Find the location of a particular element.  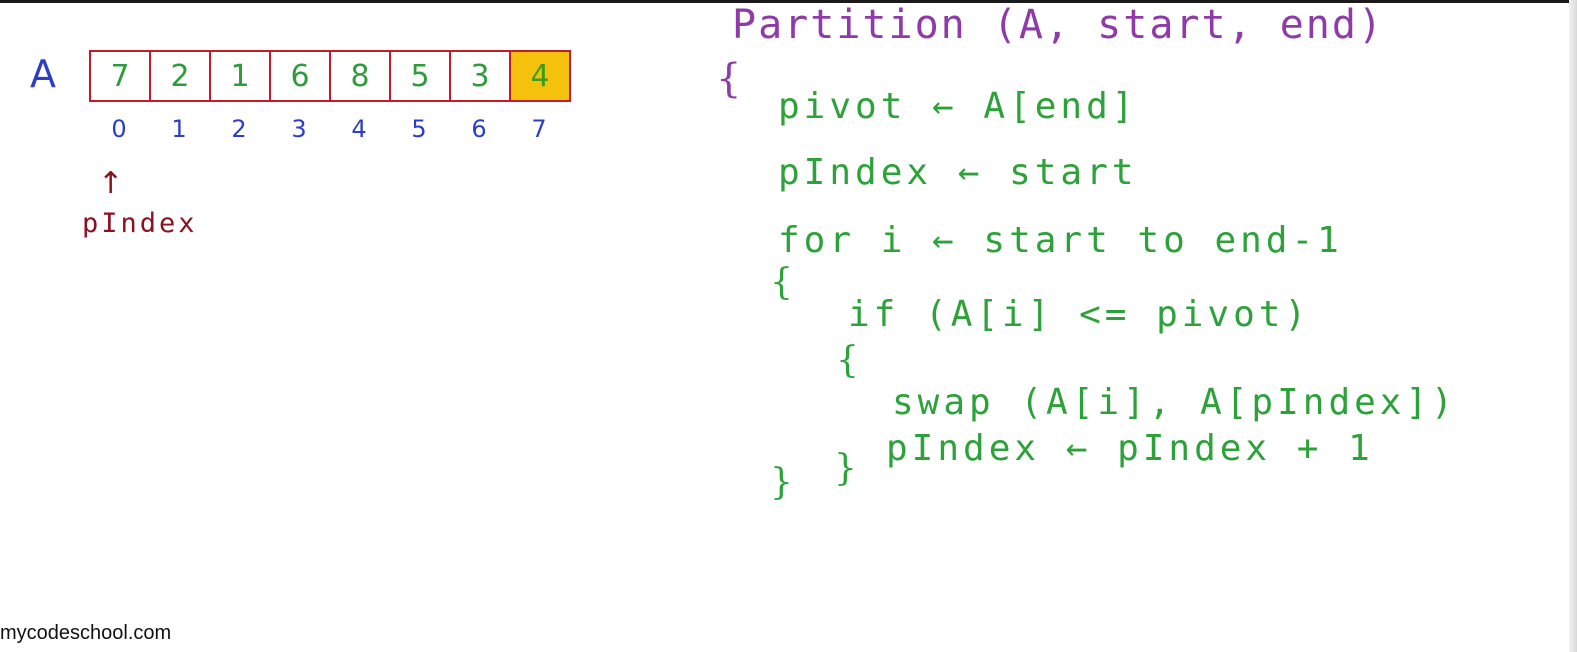

index-label-2: 2 is located at coordinates (239, 129).